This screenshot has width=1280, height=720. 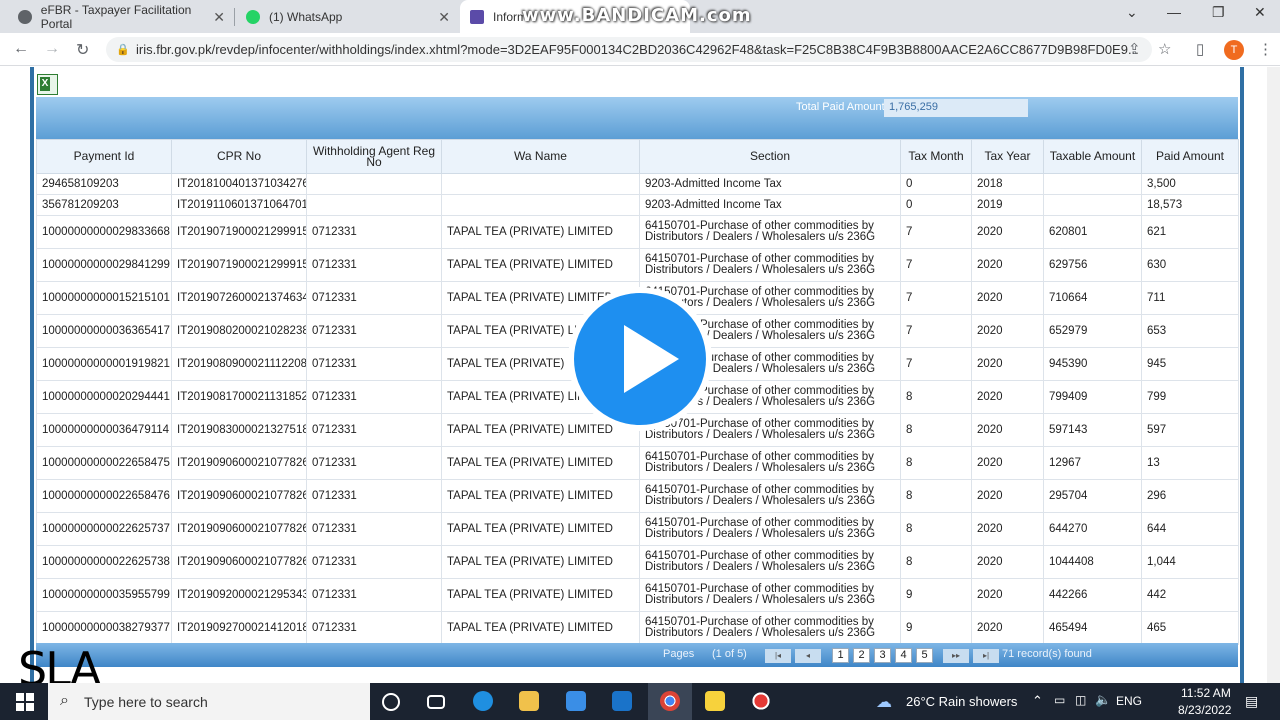 I want to click on sidepanel-icon: ▯, so click(x=1200, y=49).